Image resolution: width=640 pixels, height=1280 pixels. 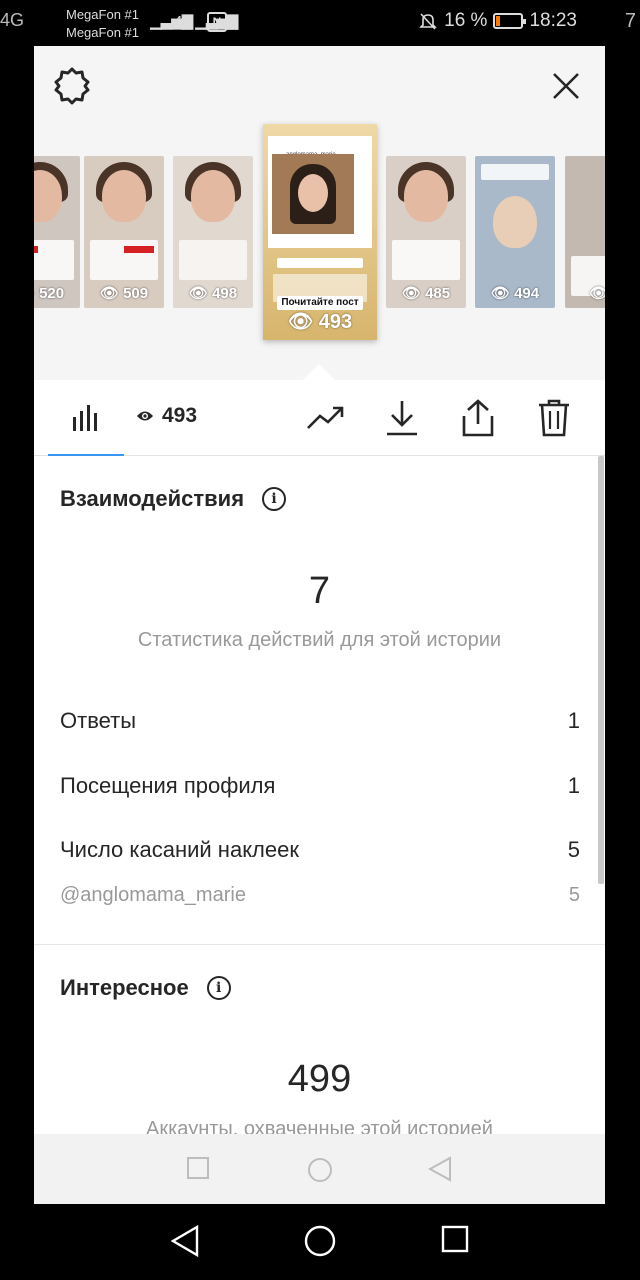 I want to click on trending-up-icon, so click(x=325, y=417).